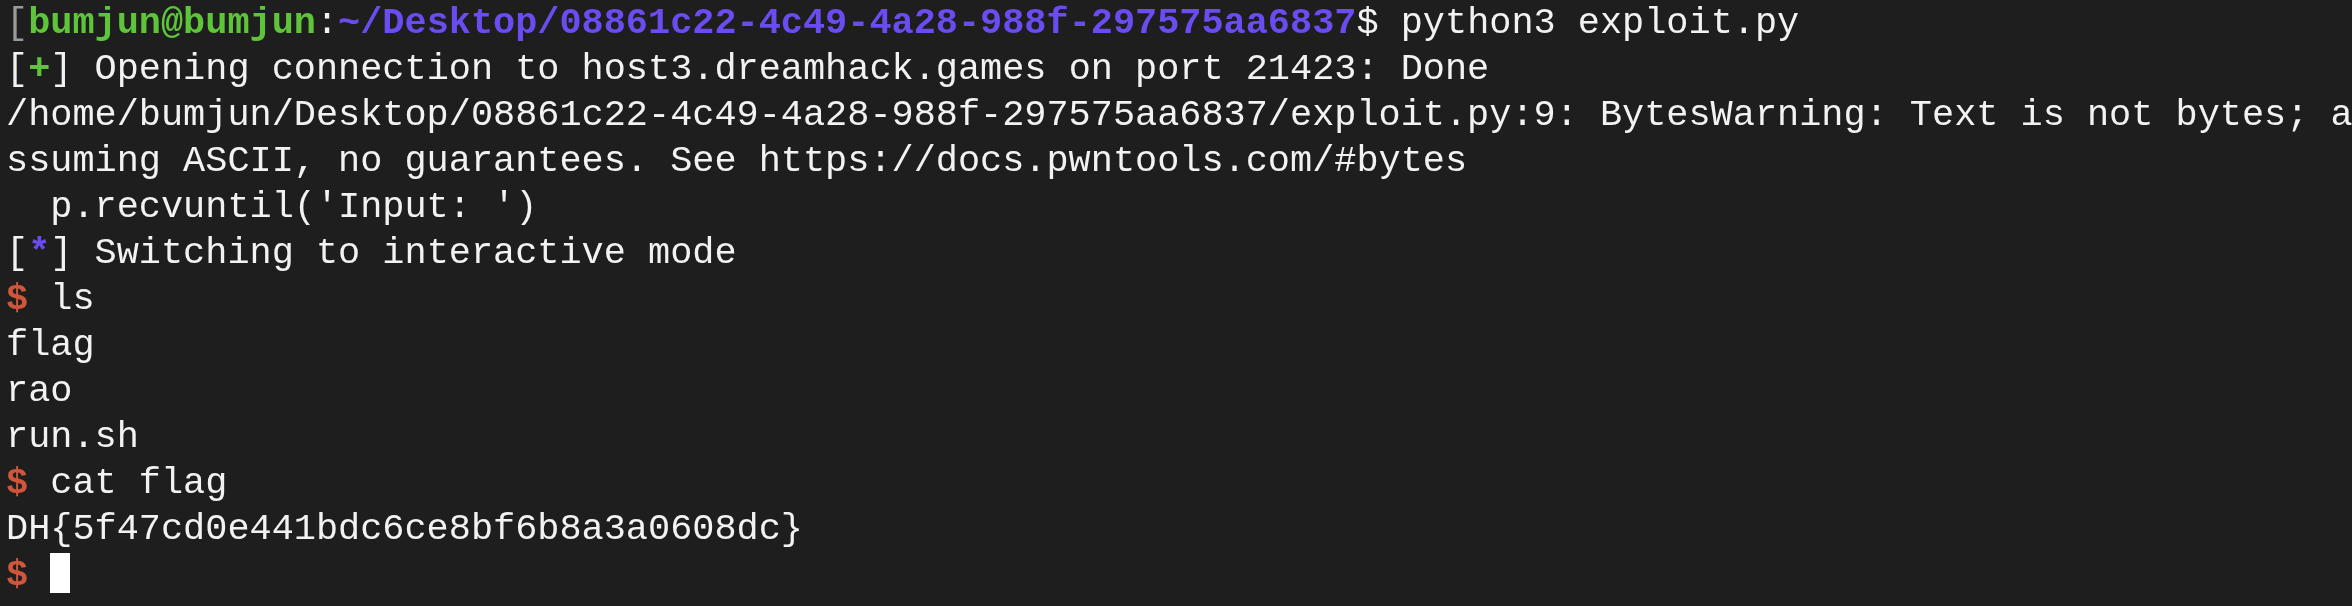 This screenshot has height=606, width=2352. I want to click on command-line: $ ls, so click(50, 299).